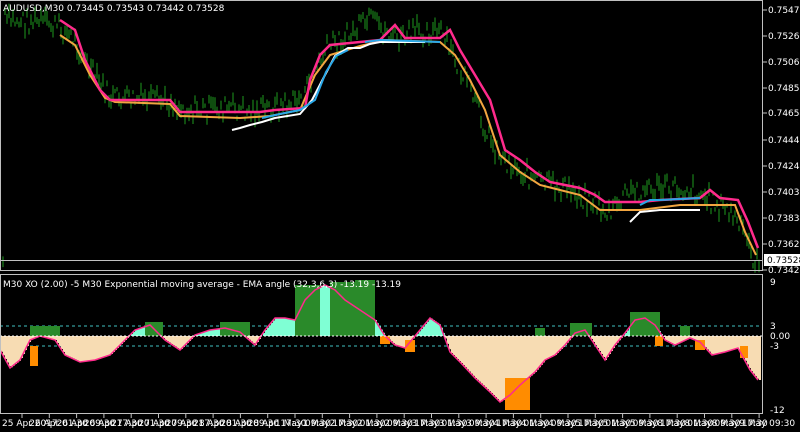 Image resolution: width=800 pixels, height=432 pixels. What do you see at coordinates (784, 245) in the screenshot?
I see `price-axis-label: 0.73629` at bounding box center [784, 245].